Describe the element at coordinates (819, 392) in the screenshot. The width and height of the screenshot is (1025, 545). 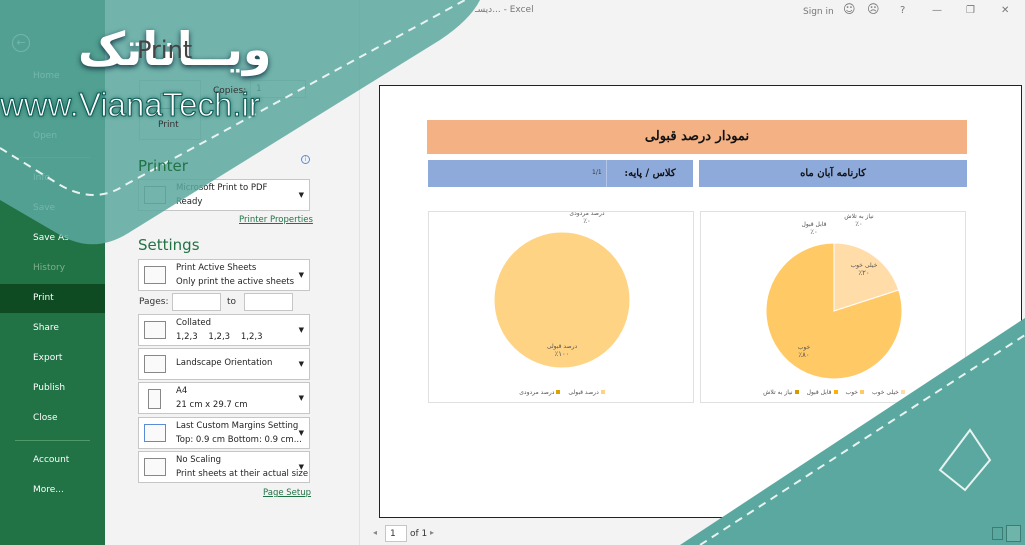
I see `legend-label: قابل قبول` at that location.